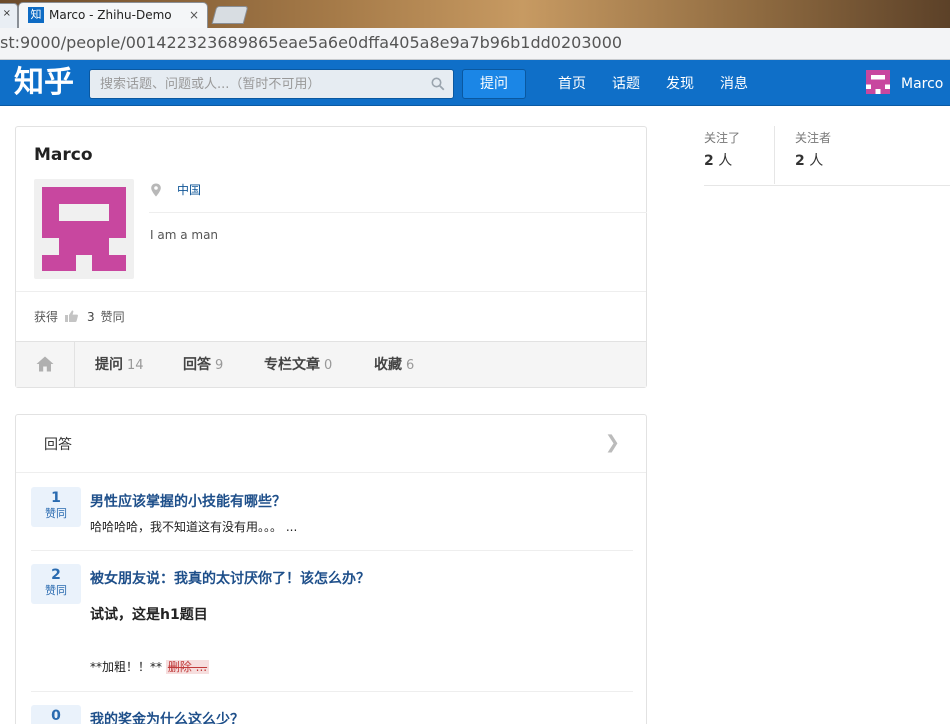  Describe the element at coordinates (110, 15) in the screenshot. I see `tab-title: Marco - Zhihu-Demo` at that location.